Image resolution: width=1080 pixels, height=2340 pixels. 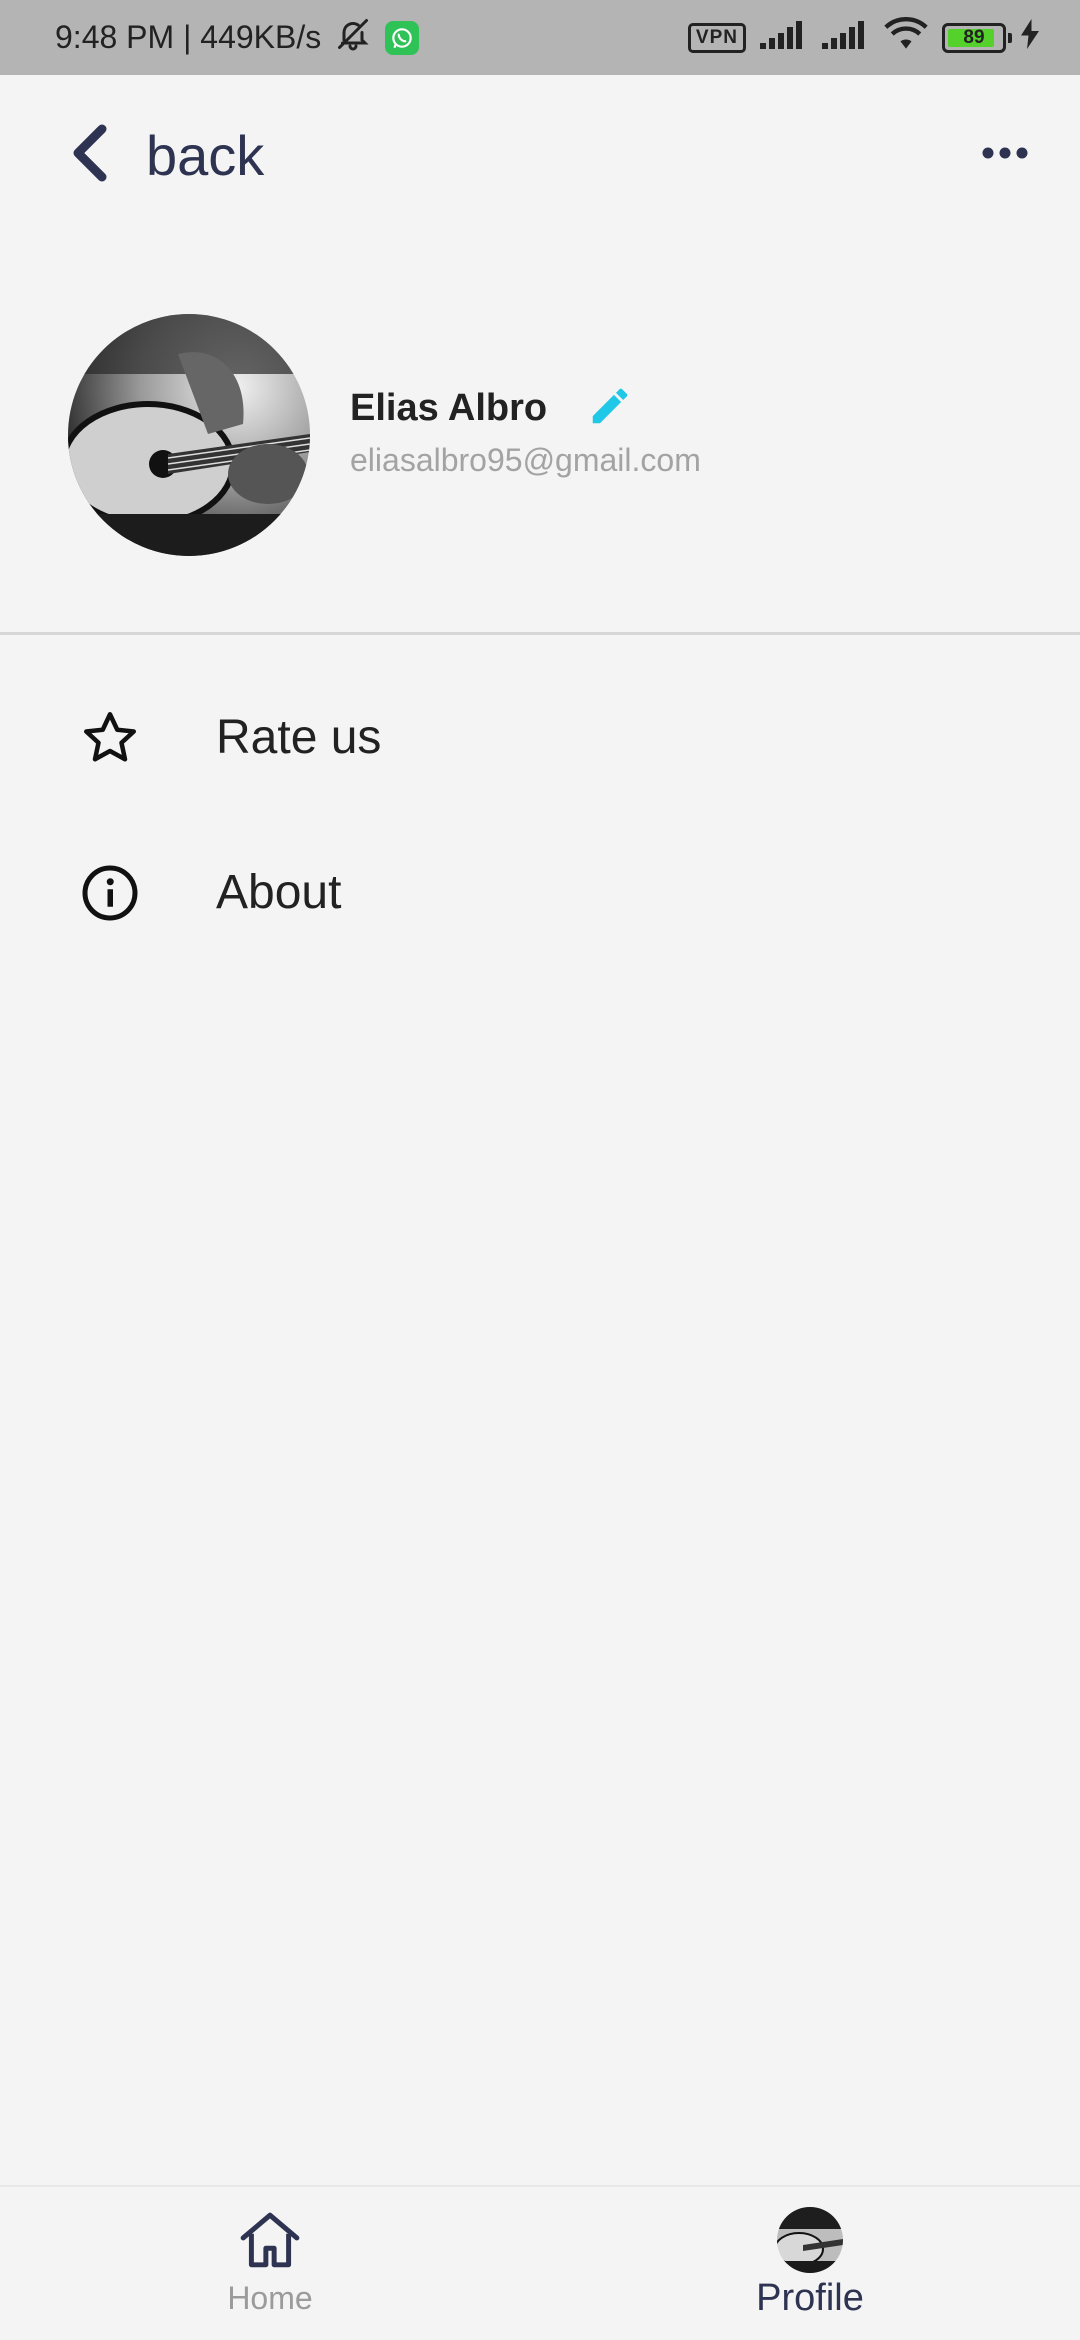 What do you see at coordinates (90, 155) in the screenshot?
I see `chevron-left-icon` at bounding box center [90, 155].